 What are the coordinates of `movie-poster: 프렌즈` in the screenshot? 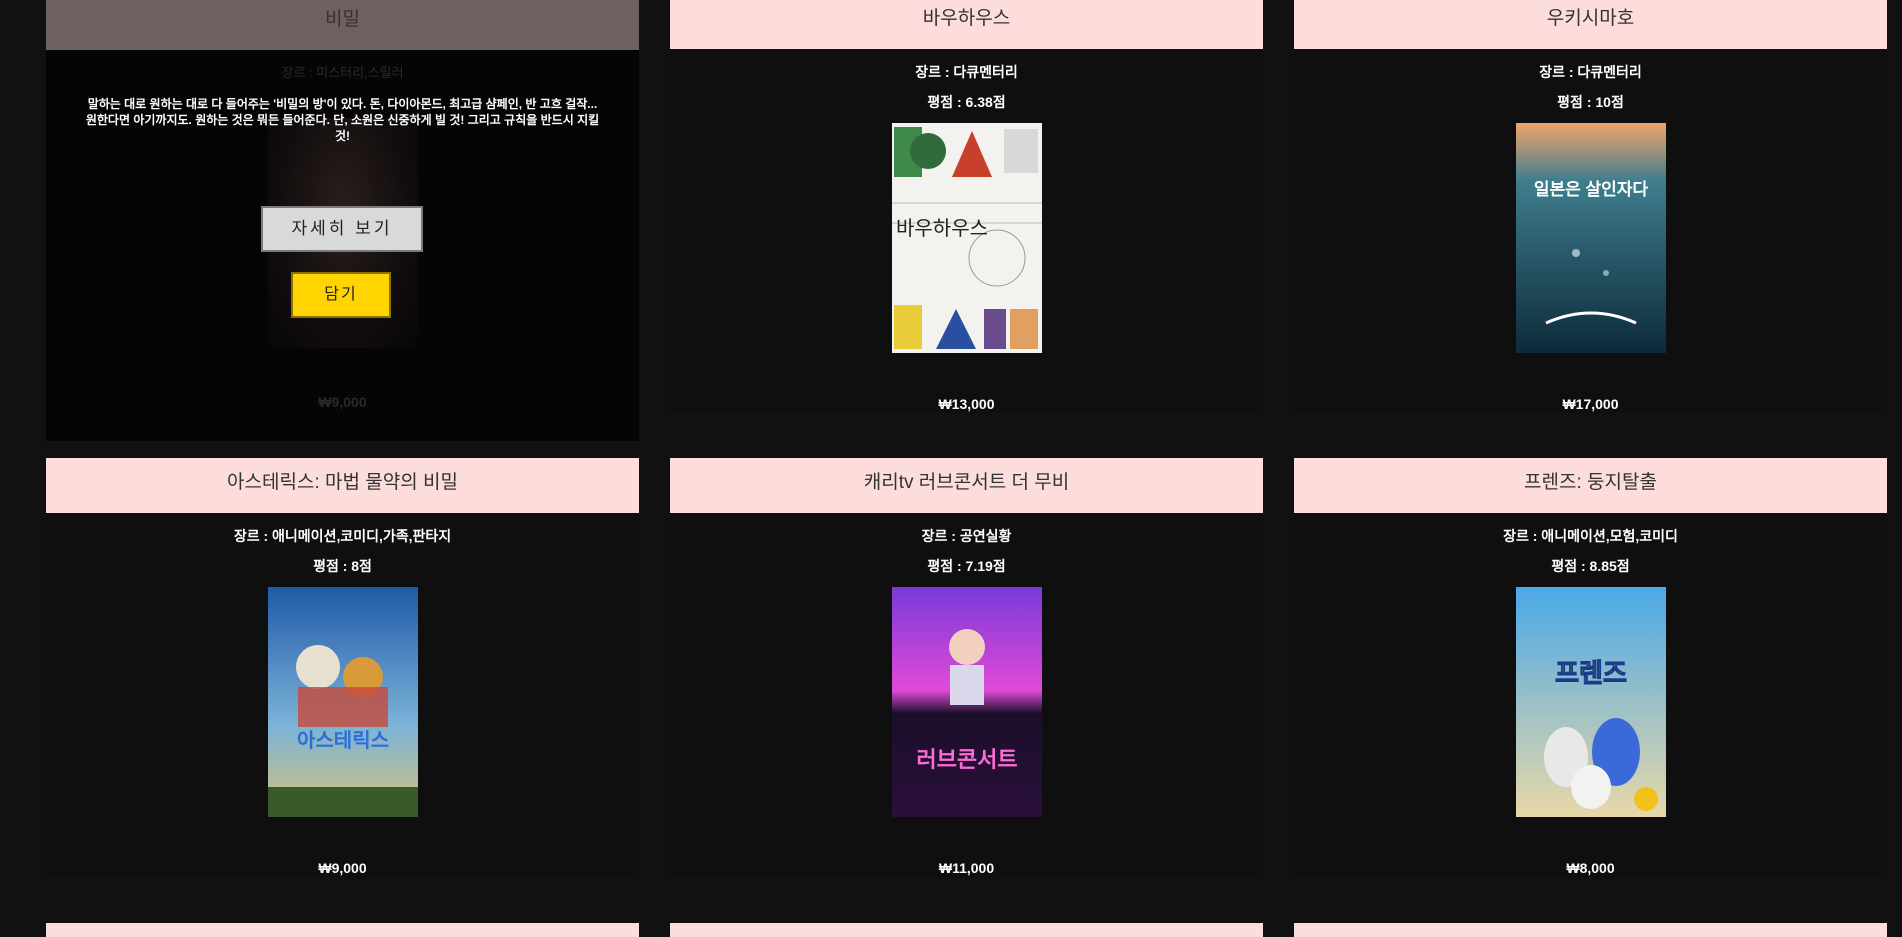 It's located at (1590, 702).